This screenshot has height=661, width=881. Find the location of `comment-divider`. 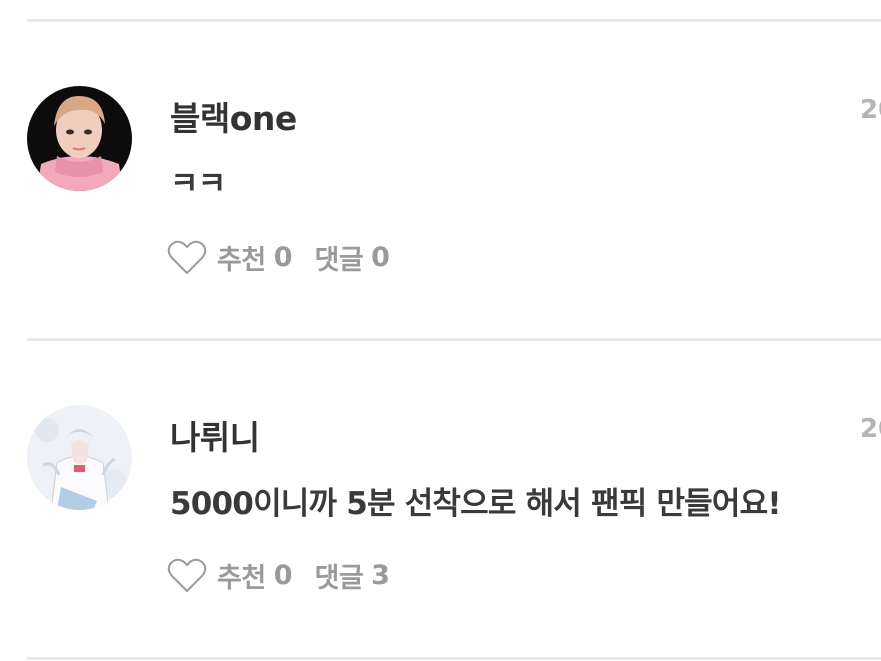

comment-divider is located at coordinates (454, 339).